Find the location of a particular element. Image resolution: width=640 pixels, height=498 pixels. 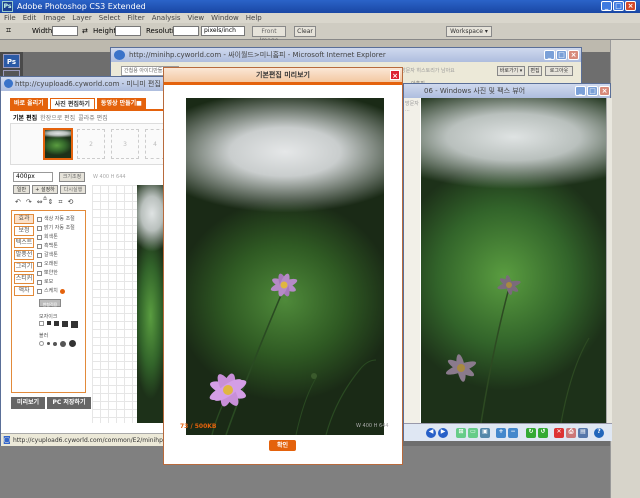

shortcut-button: 바로가기 ▾ is located at coordinates (511, 71).